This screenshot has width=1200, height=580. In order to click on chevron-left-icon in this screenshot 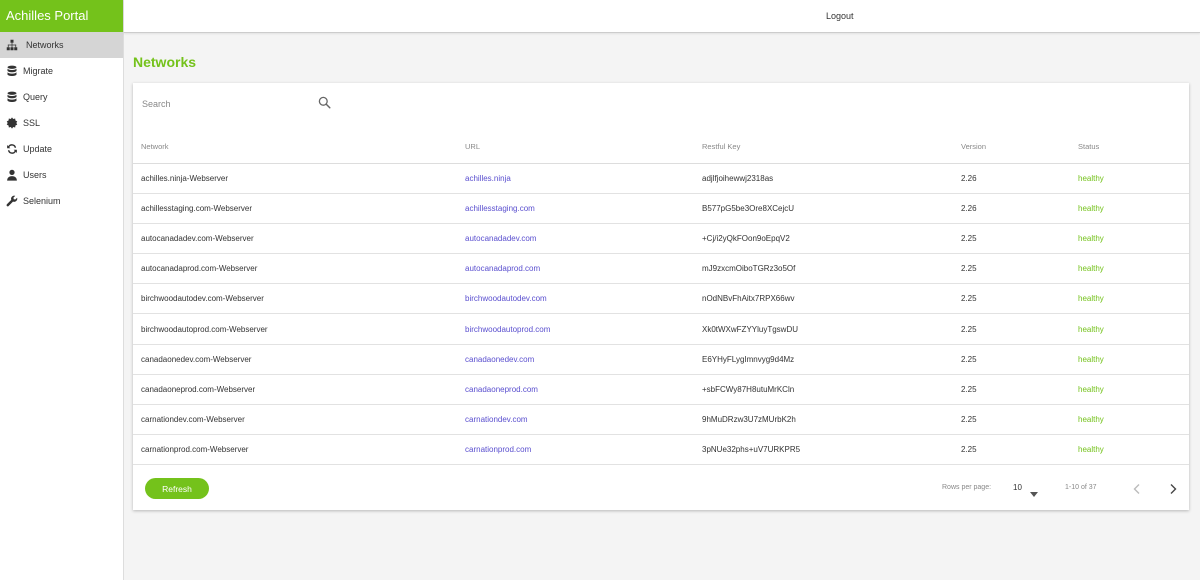, I will do `click(1137, 488)`.